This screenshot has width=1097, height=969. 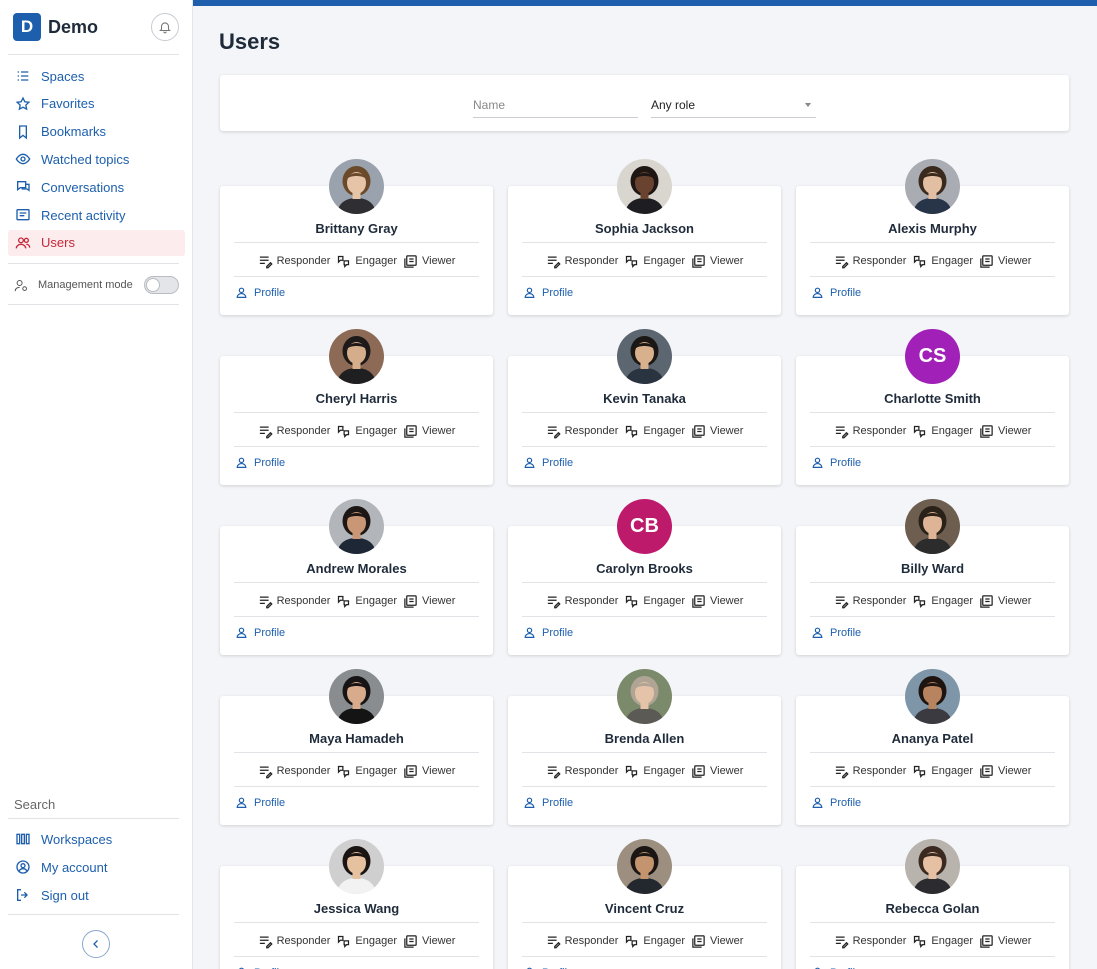 I want to click on users-icon, so click(x=23, y=243).